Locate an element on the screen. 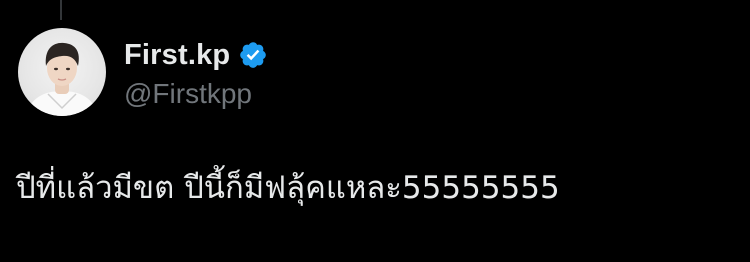  avatar is located at coordinates (62, 72).